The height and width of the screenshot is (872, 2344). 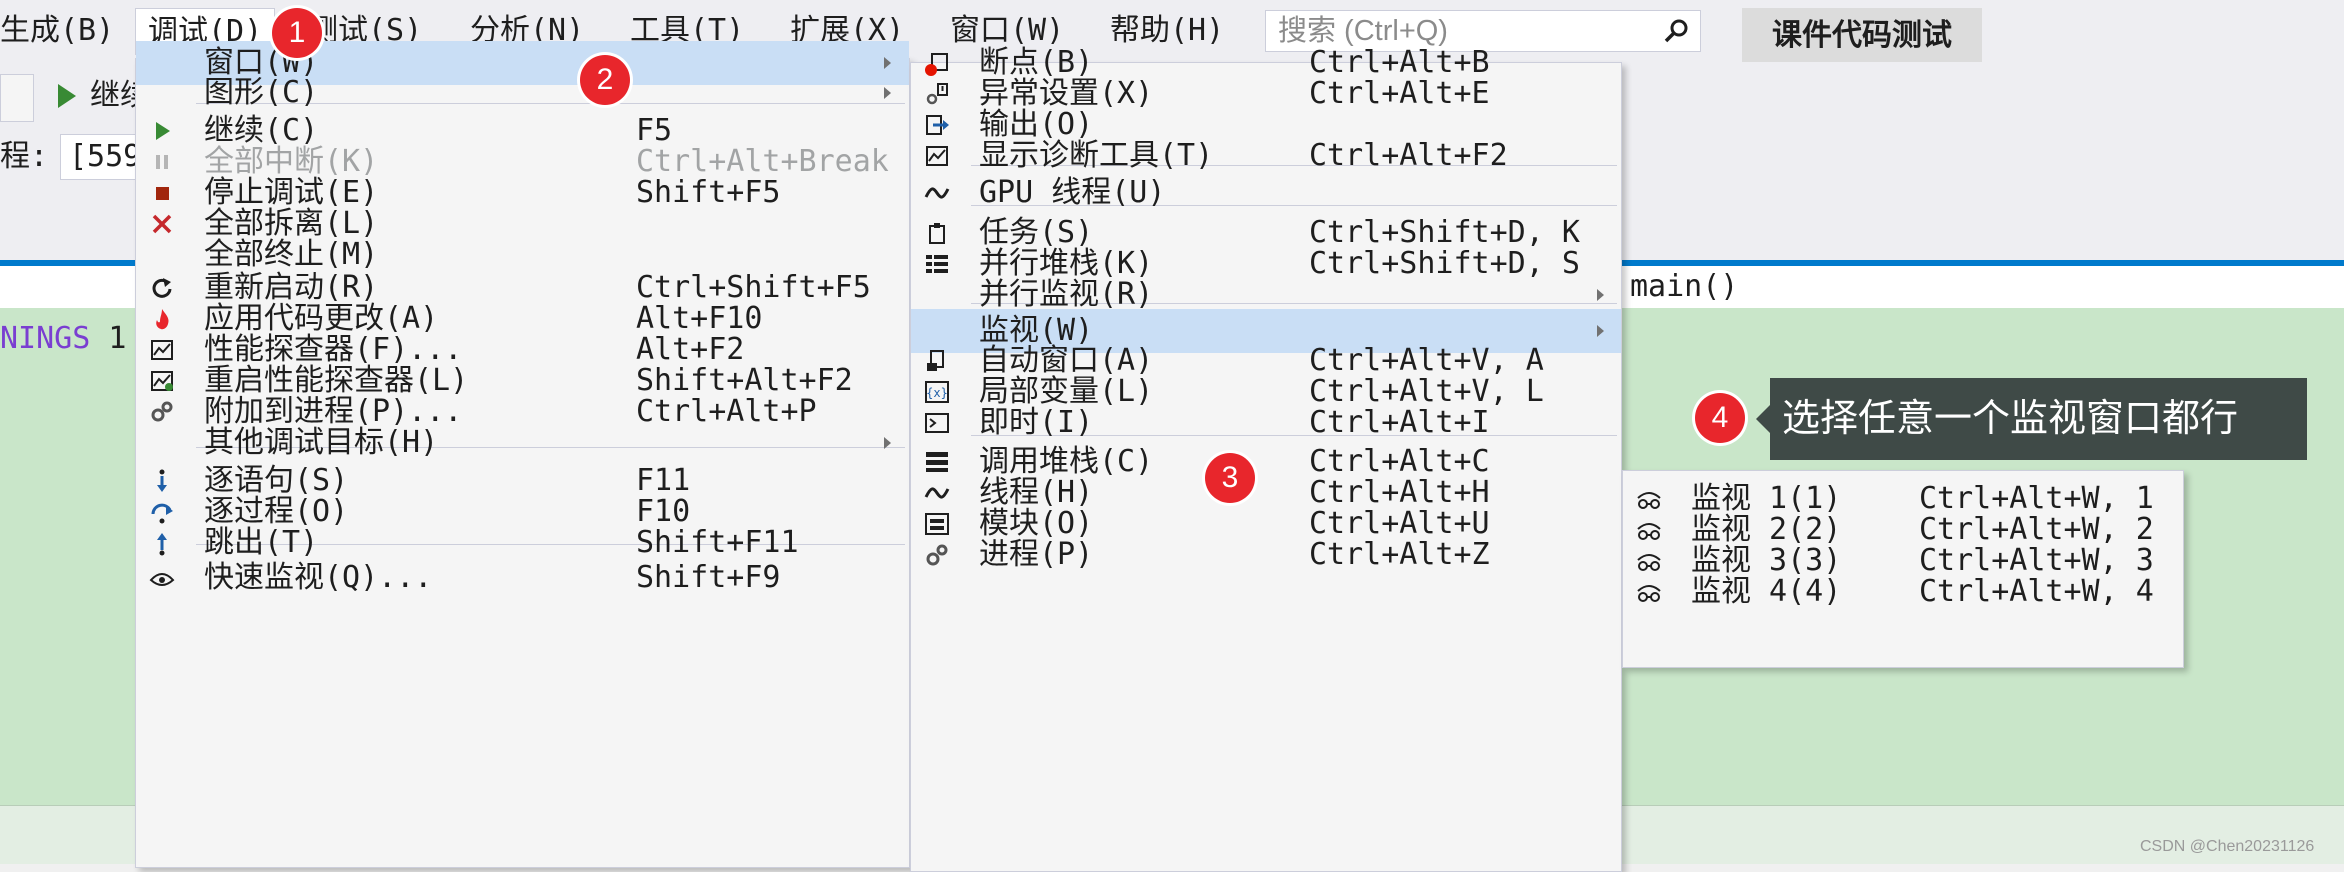 What do you see at coordinates (1266, 423) in the screenshot?
I see `windows-menu-item-11: 即时(I) Ctrl+Alt+I` at bounding box center [1266, 423].